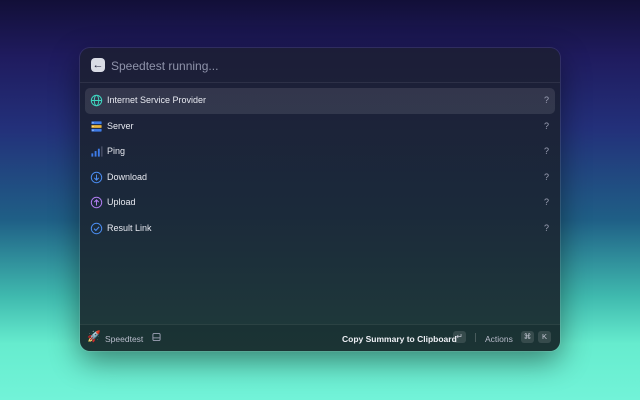 The image size is (640, 400). What do you see at coordinates (320, 127) in the screenshot?
I see `list-item-server: Server ?` at bounding box center [320, 127].